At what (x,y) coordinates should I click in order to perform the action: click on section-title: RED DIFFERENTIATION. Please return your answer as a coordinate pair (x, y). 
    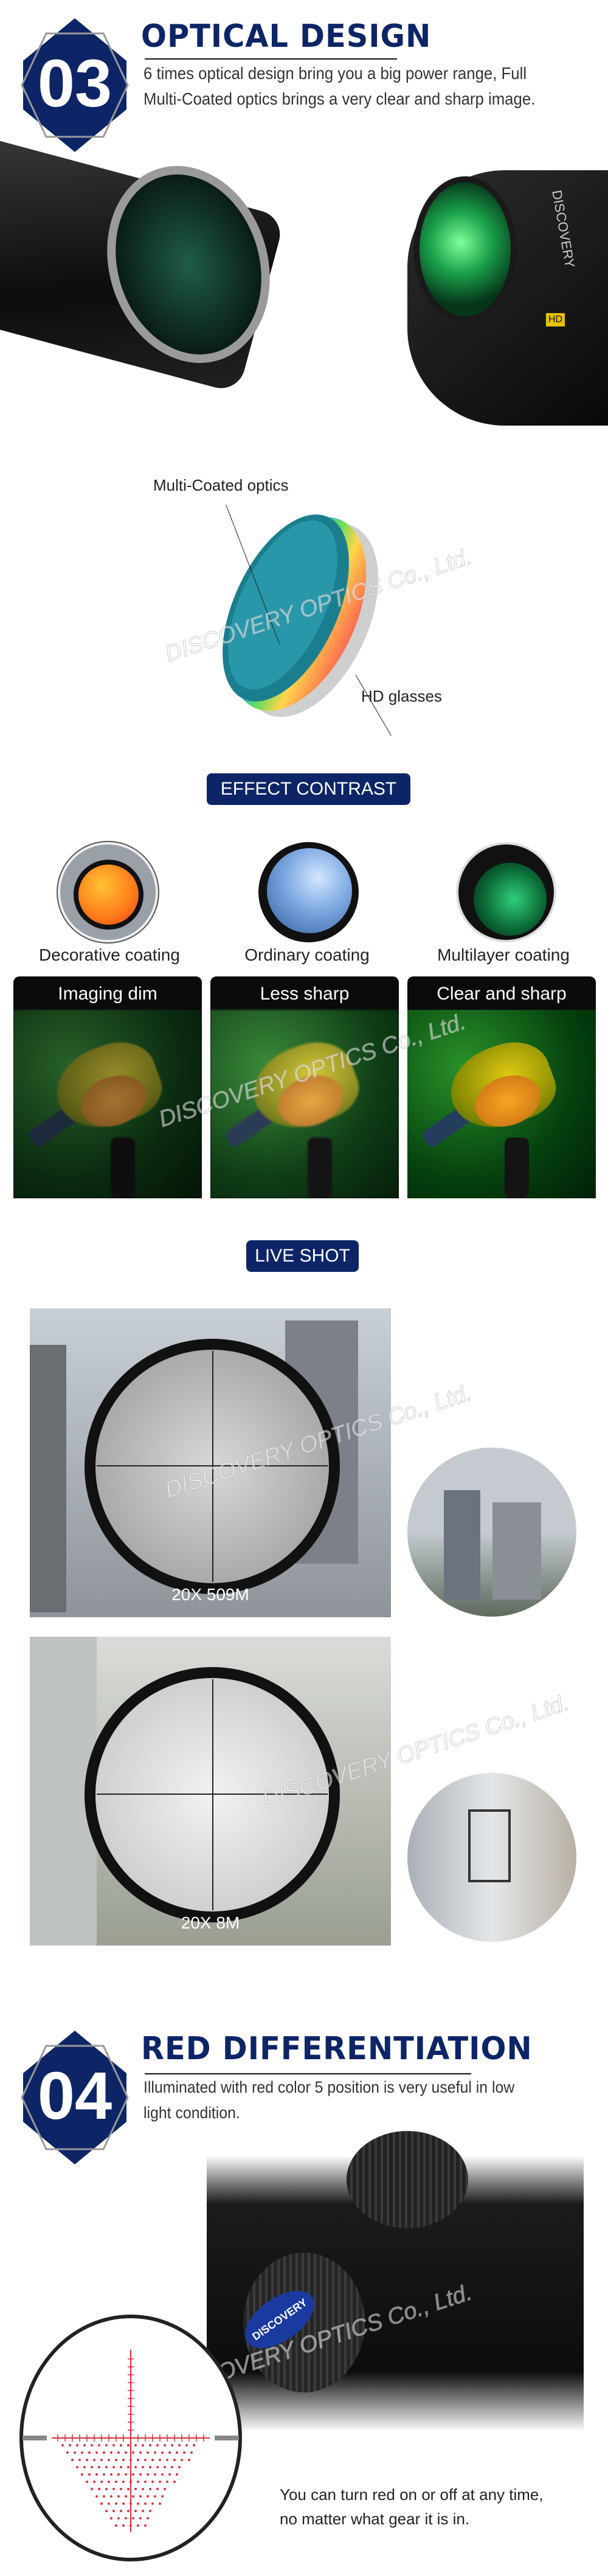
    Looking at the image, I should click on (337, 2049).